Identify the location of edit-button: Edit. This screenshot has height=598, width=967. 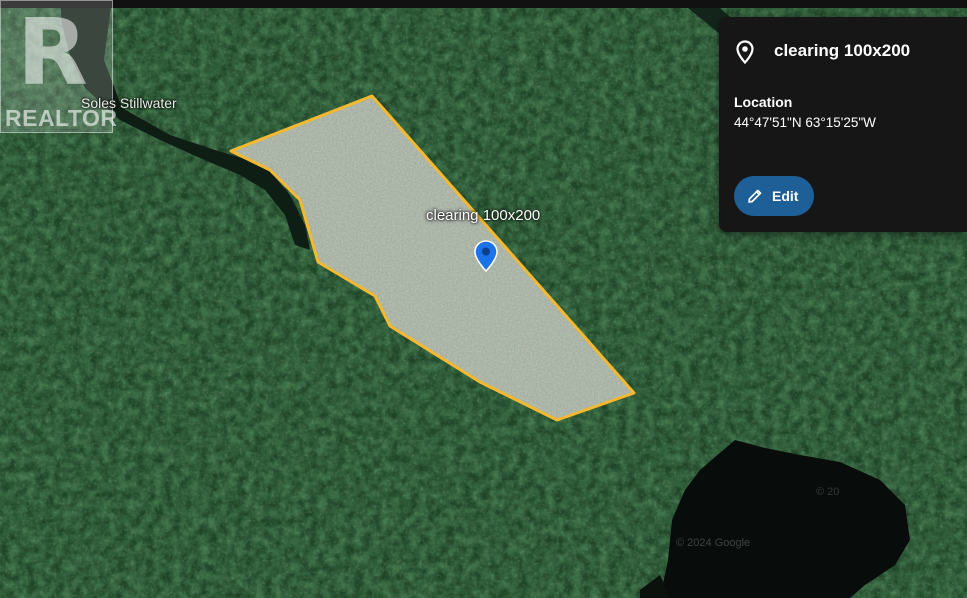
(774, 196).